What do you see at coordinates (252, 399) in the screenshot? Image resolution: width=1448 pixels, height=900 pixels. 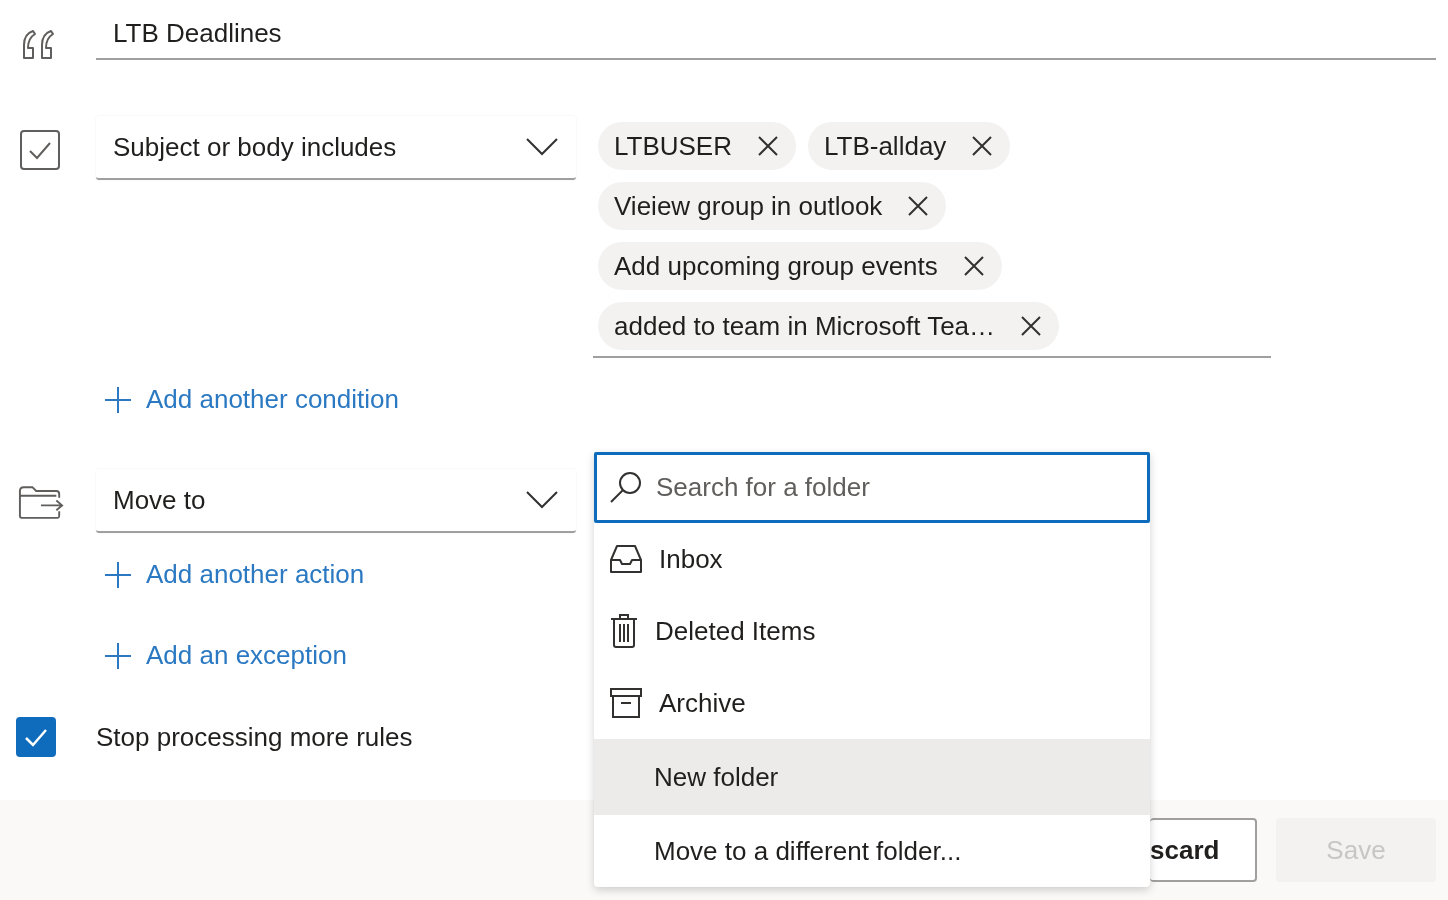 I see `add-condition-link: Add another condition` at bounding box center [252, 399].